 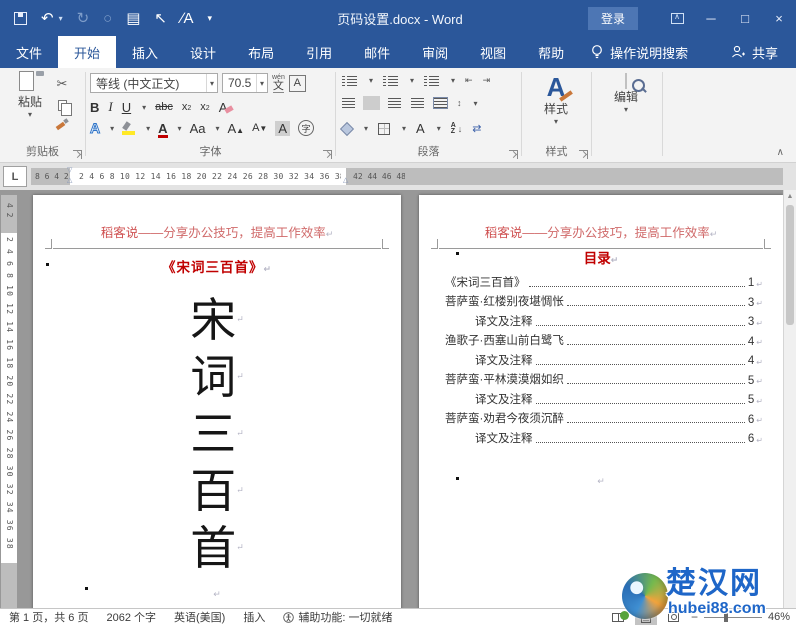 I want to click on italic-button: I, so click(x=110, y=107).